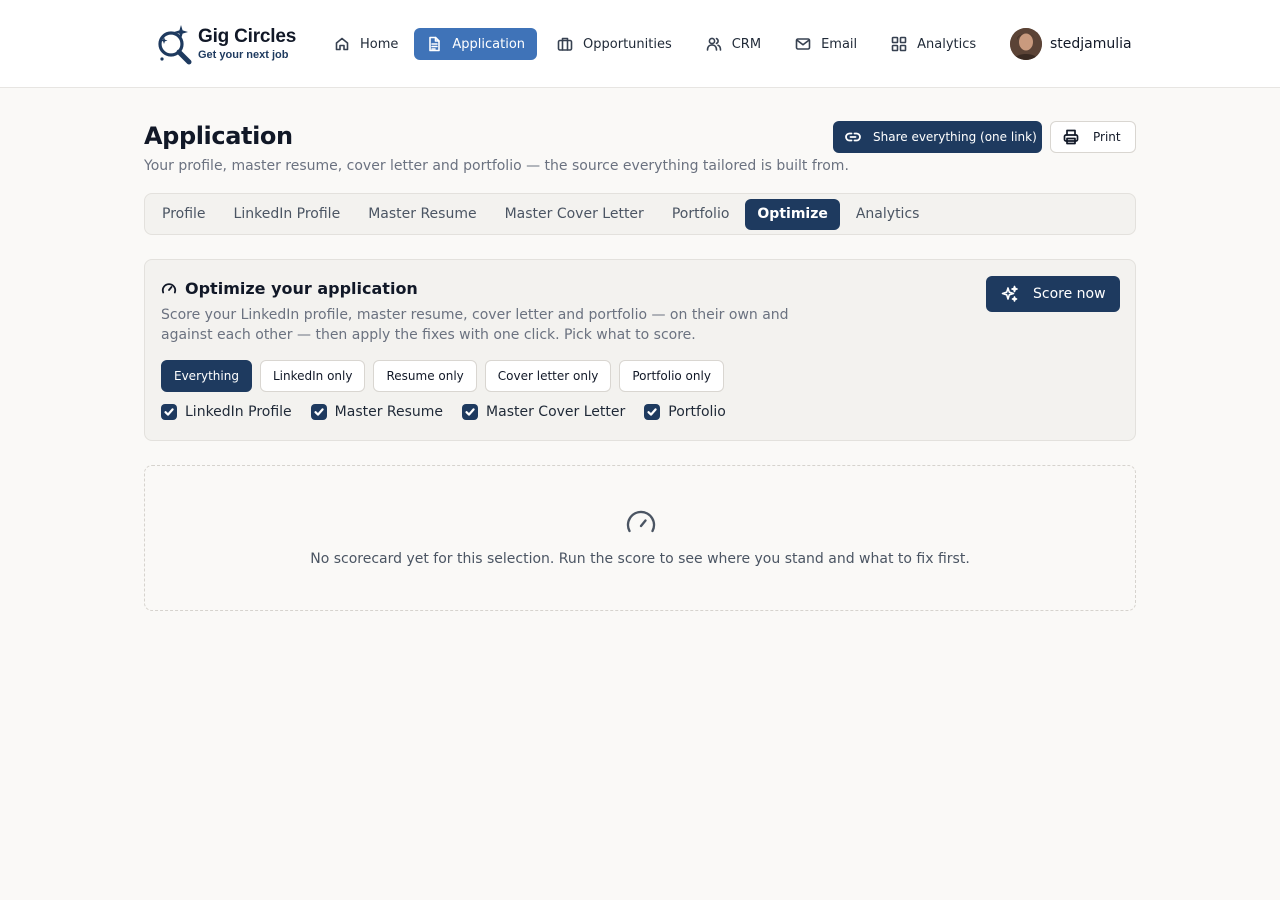  I want to click on scope-resume-only: Resume only, so click(425, 376).